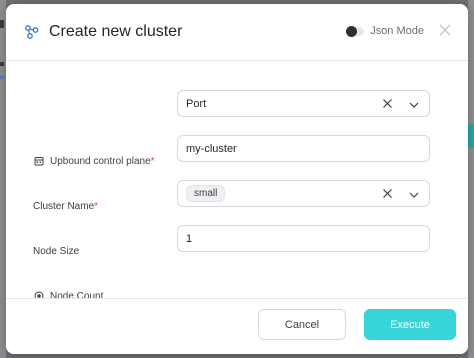 The height and width of the screenshot is (358, 474). What do you see at coordinates (38, 161) in the screenshot?
I see `building-icon` at bounding box center [38, 161].